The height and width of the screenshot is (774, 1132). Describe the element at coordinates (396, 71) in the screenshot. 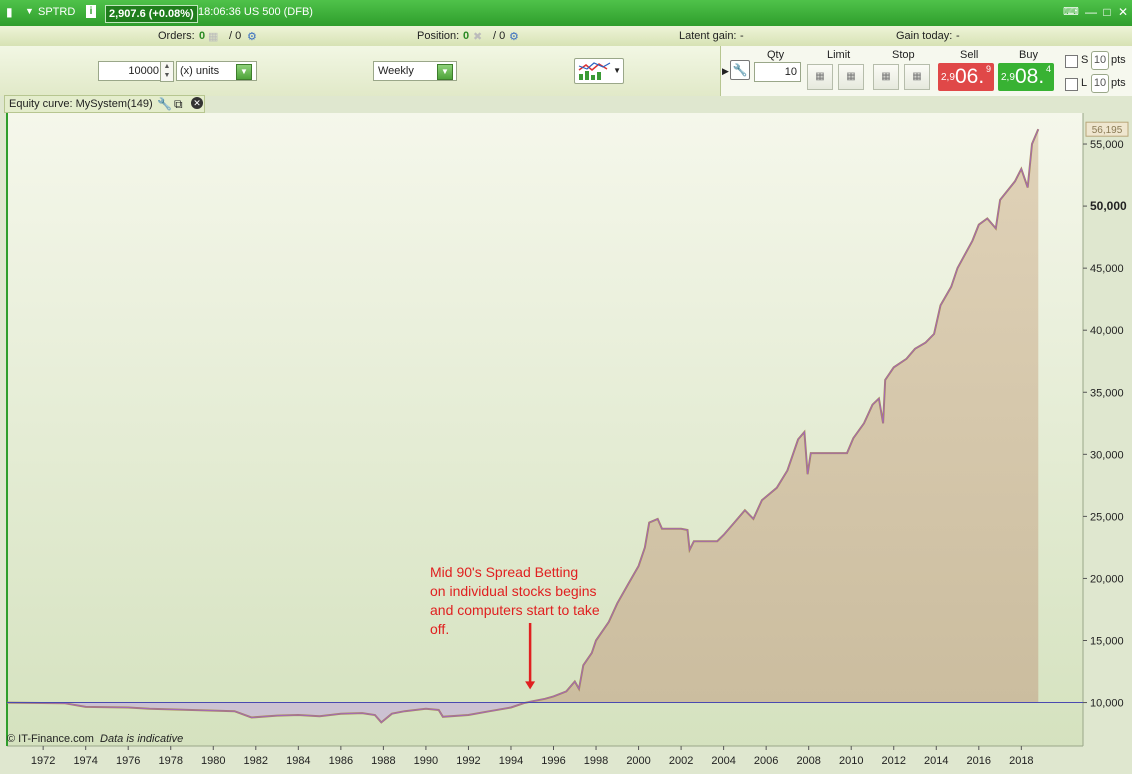

I see `timeframe-select-value: Weekly` at that location.